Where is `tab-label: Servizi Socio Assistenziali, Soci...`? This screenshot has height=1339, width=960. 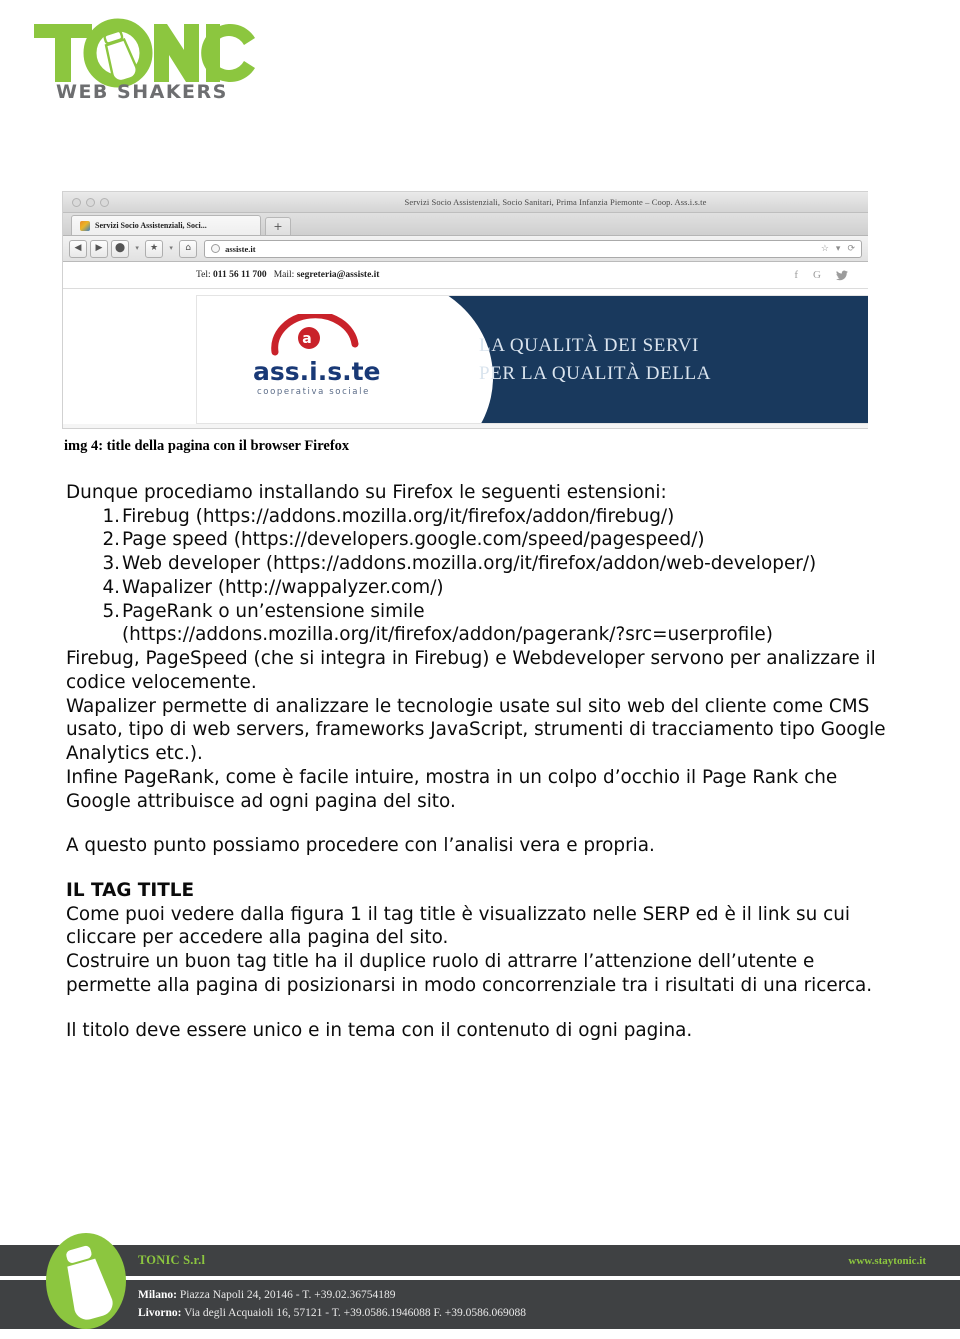 tab-label: Servizi Socio Assistenziali, Soci... is located at coordinates (151, 225).